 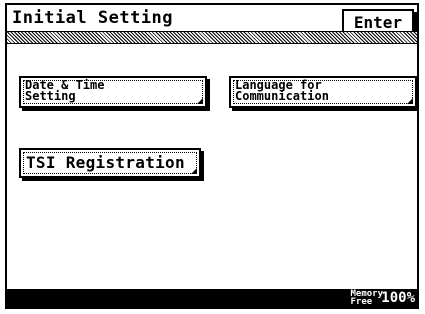 I want to click on language-communication-button: Language for Communication, so click(x=323, y=92).